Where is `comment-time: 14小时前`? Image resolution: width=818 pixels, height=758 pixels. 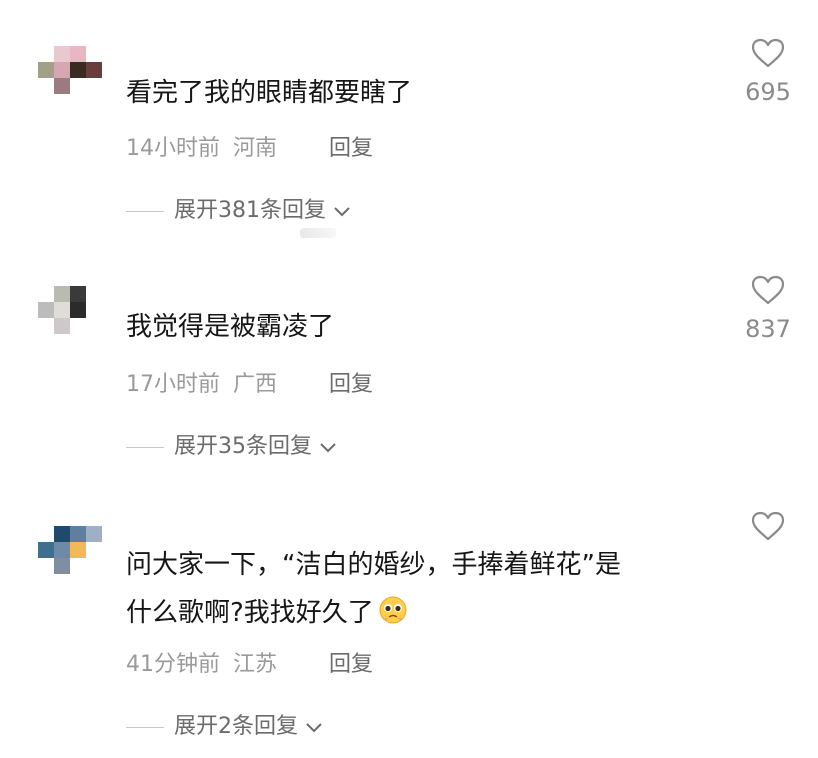
comment-time: 14小时前 is located at coordinates (173, 148).